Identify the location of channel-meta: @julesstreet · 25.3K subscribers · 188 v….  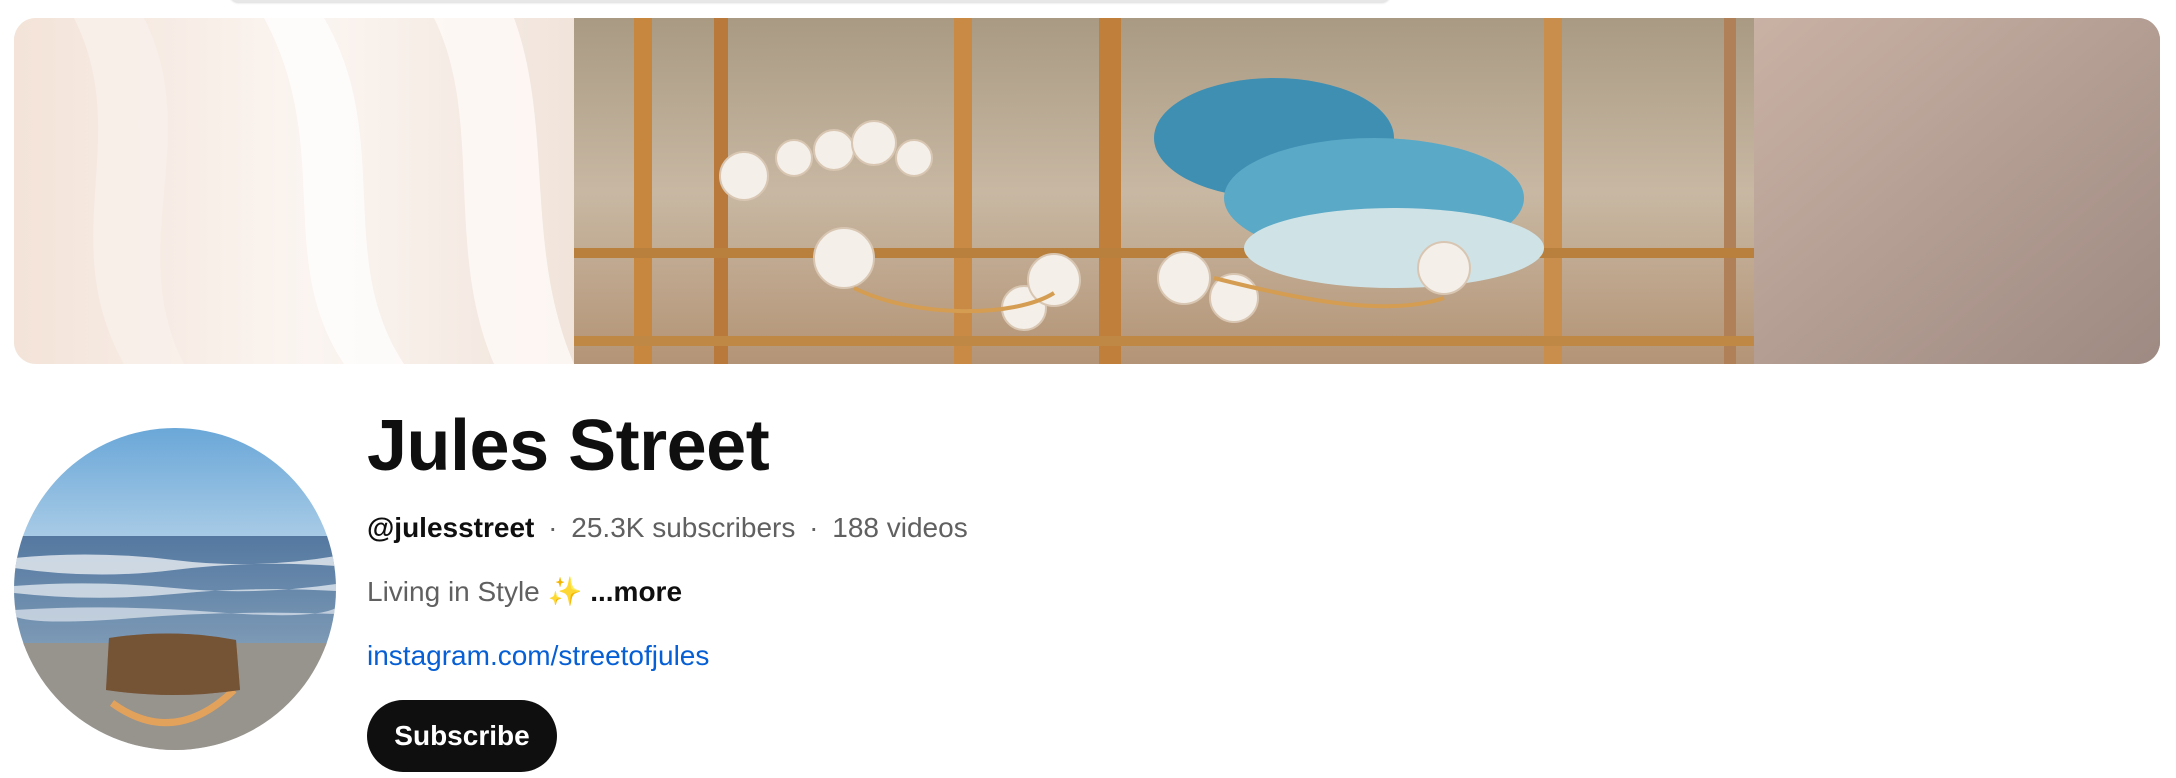
(667, 528).